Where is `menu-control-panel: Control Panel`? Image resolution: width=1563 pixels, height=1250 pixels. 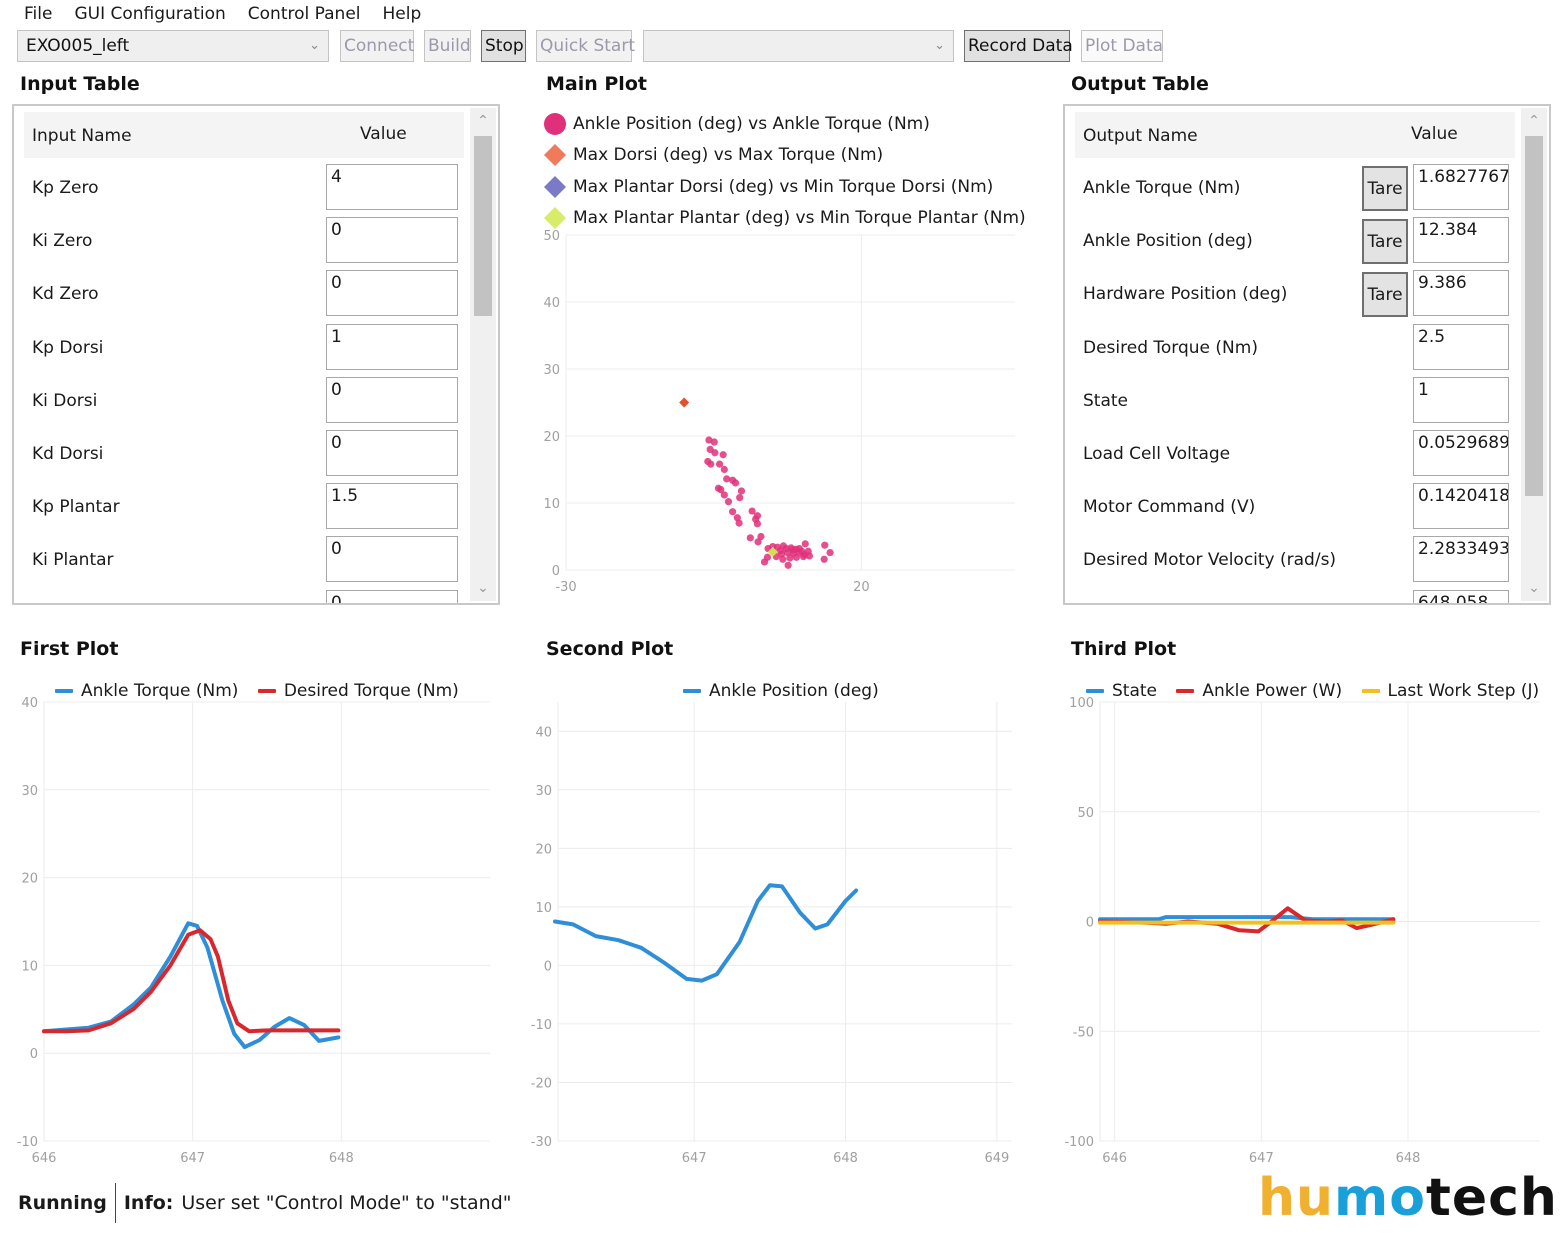
menu-control-panel: Control Panel is located at coordinates (304, 15).